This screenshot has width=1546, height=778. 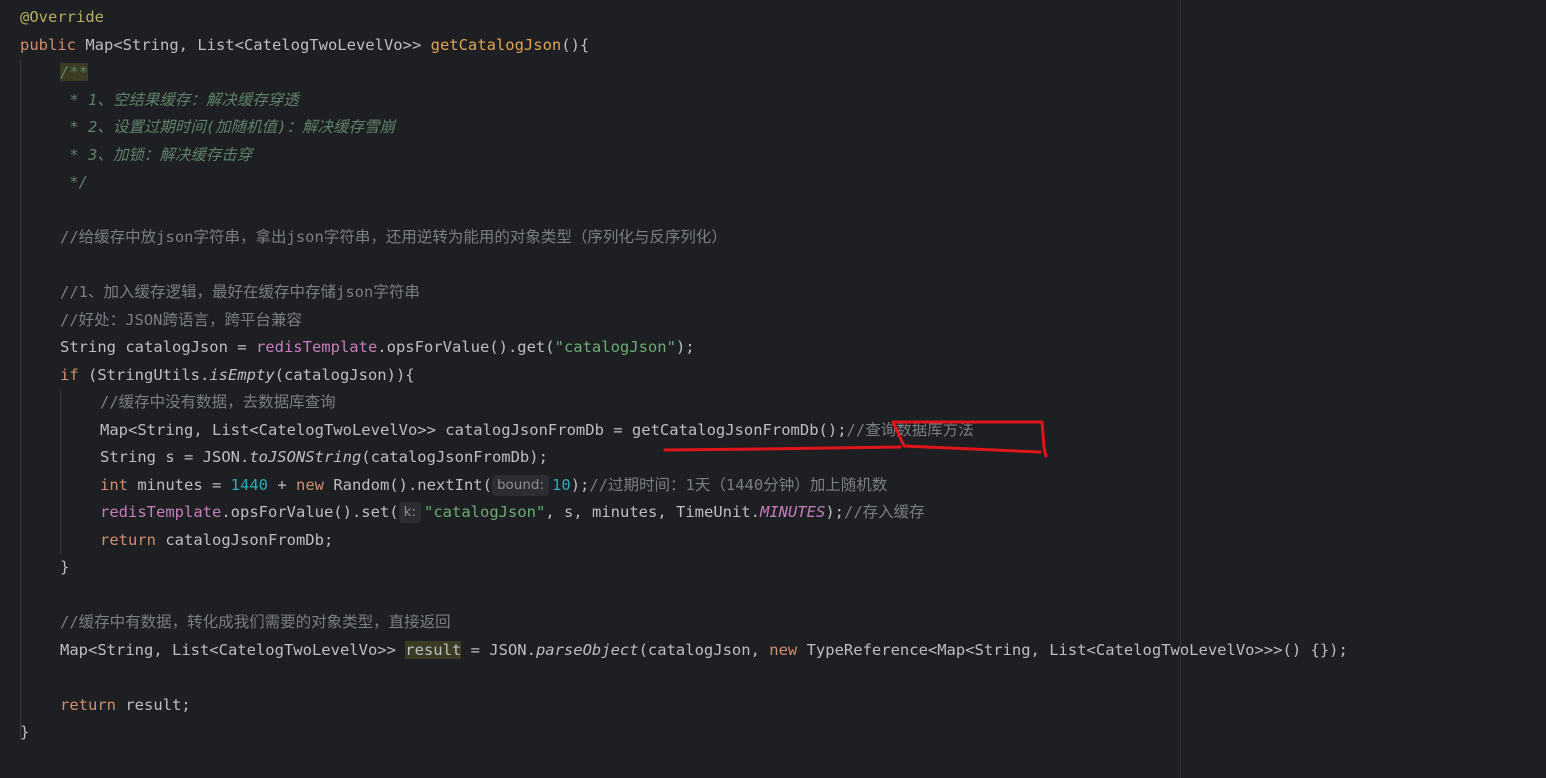 I want to click on underline-mark, so click(x=782, y=448).